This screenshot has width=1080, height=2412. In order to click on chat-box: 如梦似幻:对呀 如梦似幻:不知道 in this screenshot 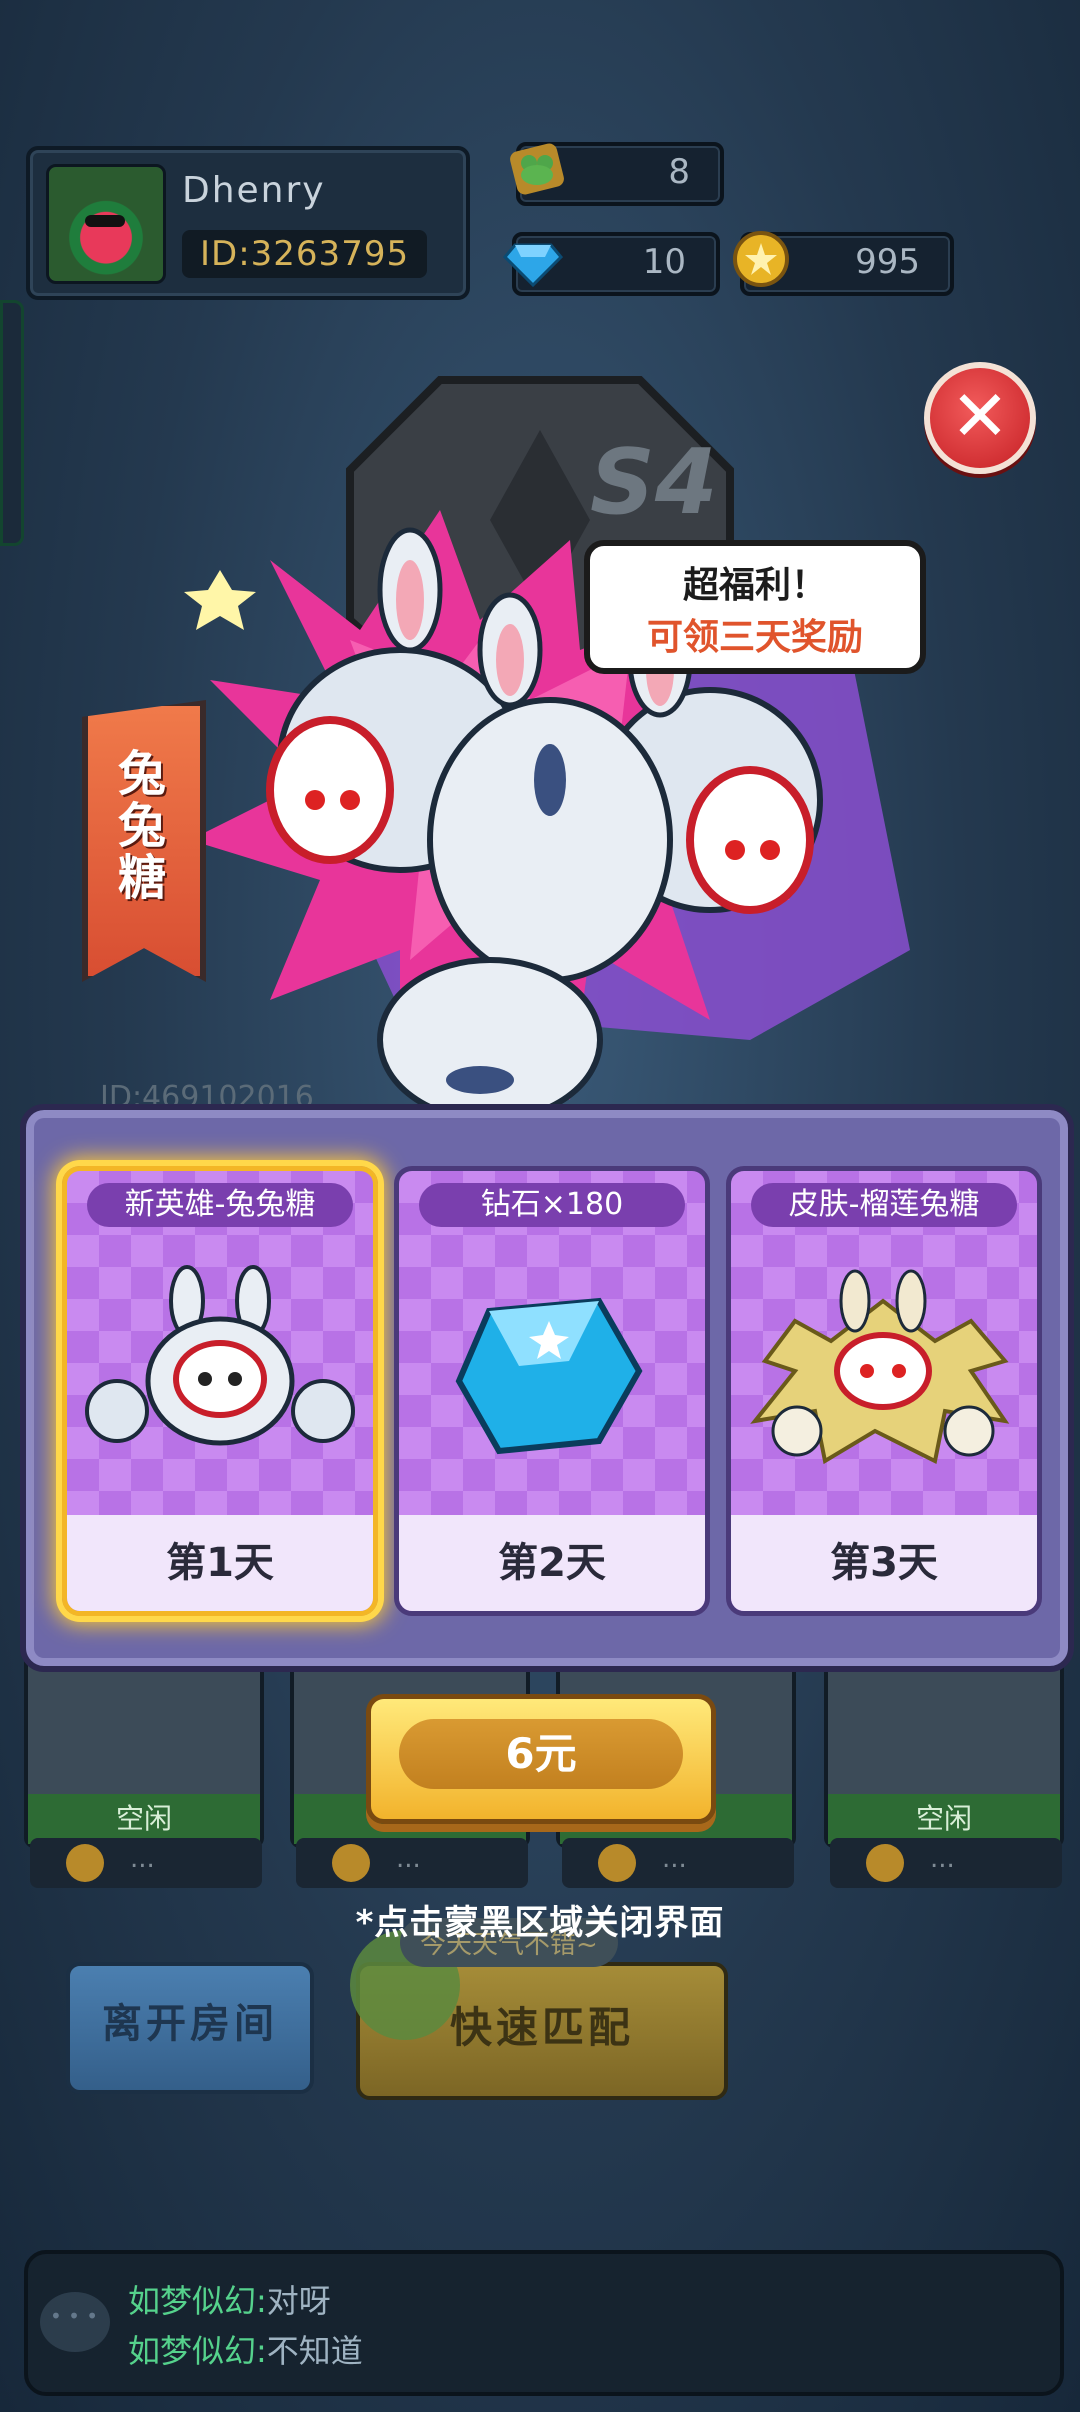, I will do `click(544, 2323)`.